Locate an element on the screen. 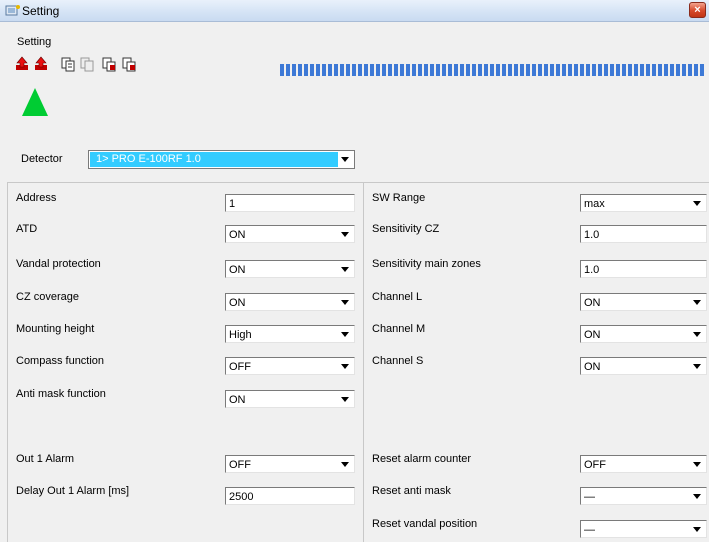 This screenshot has height=542, width=709. left-param-label: Mounting height is located at coordinates (55, 329).